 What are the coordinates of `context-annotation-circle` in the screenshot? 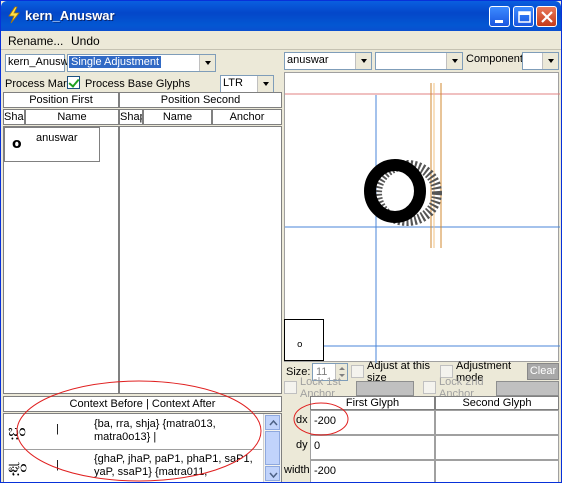 It's located at (139, 431).